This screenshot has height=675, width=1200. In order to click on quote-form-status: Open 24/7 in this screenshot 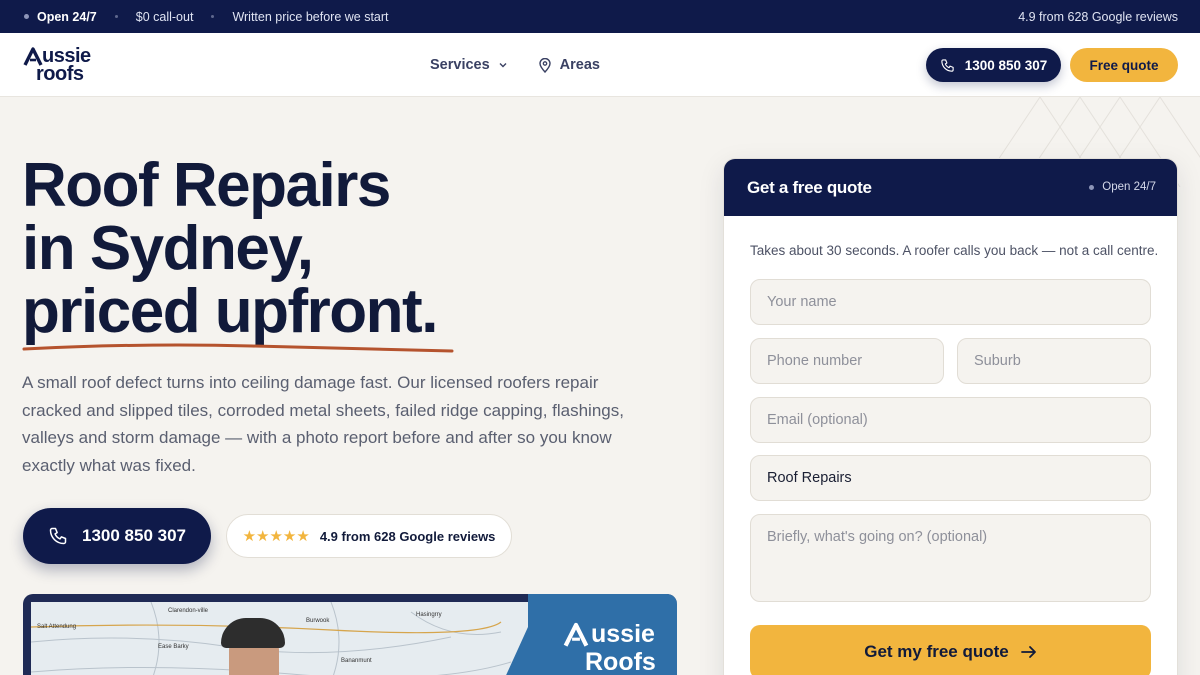, I will do `click(1122, 187)`.